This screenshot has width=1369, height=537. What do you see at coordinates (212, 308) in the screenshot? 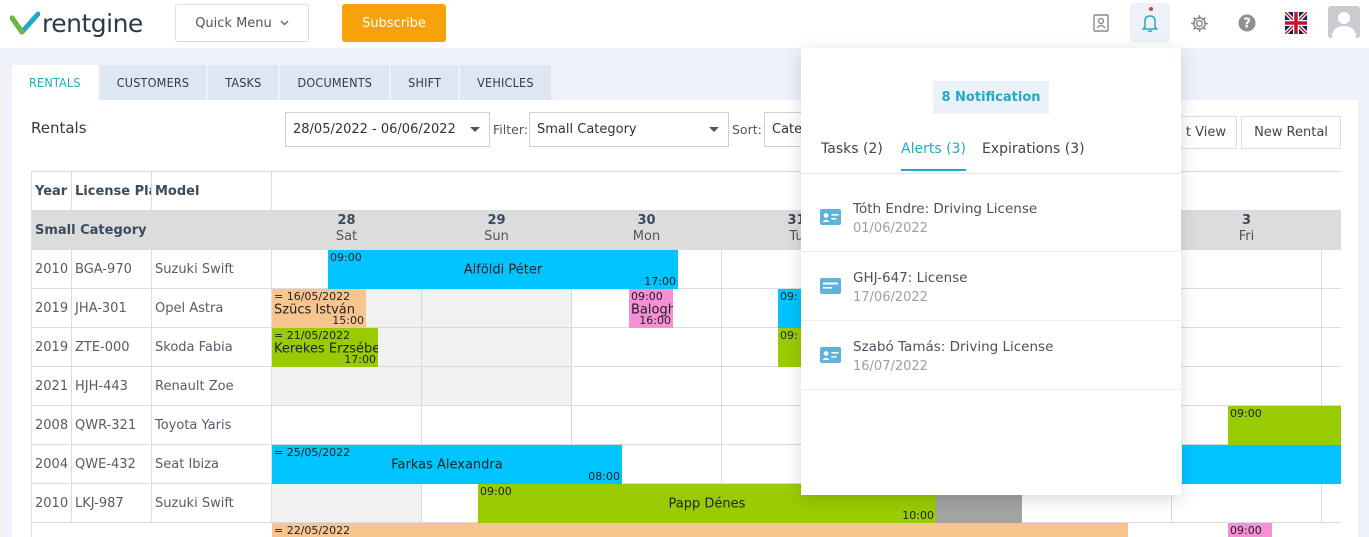
I see `vehicle-model: Opel Astra` at bounding box center [212, 308].